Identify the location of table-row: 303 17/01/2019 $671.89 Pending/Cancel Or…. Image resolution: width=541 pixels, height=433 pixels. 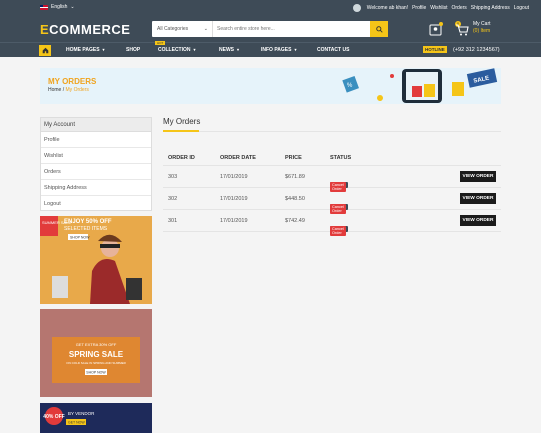
(332, 179).